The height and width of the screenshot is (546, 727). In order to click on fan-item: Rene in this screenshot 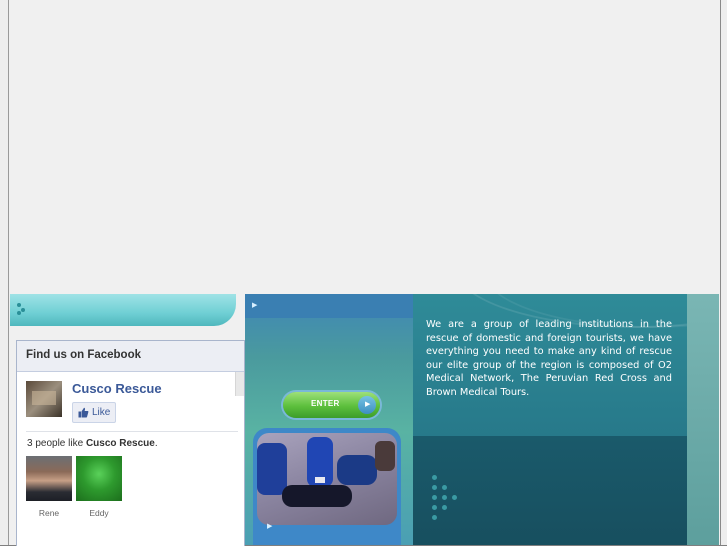, I will do `click(49, 487)`.